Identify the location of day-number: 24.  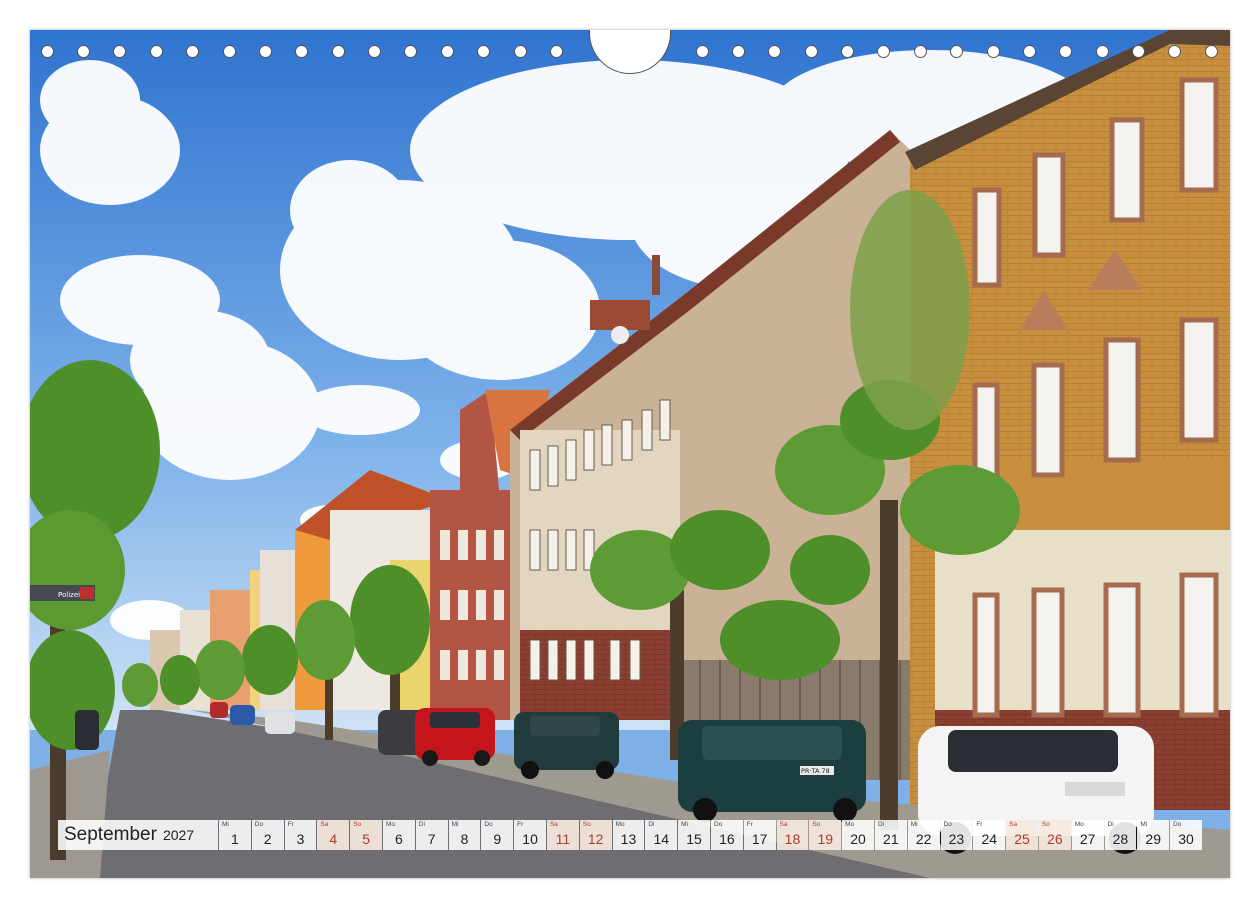
(989, 839).